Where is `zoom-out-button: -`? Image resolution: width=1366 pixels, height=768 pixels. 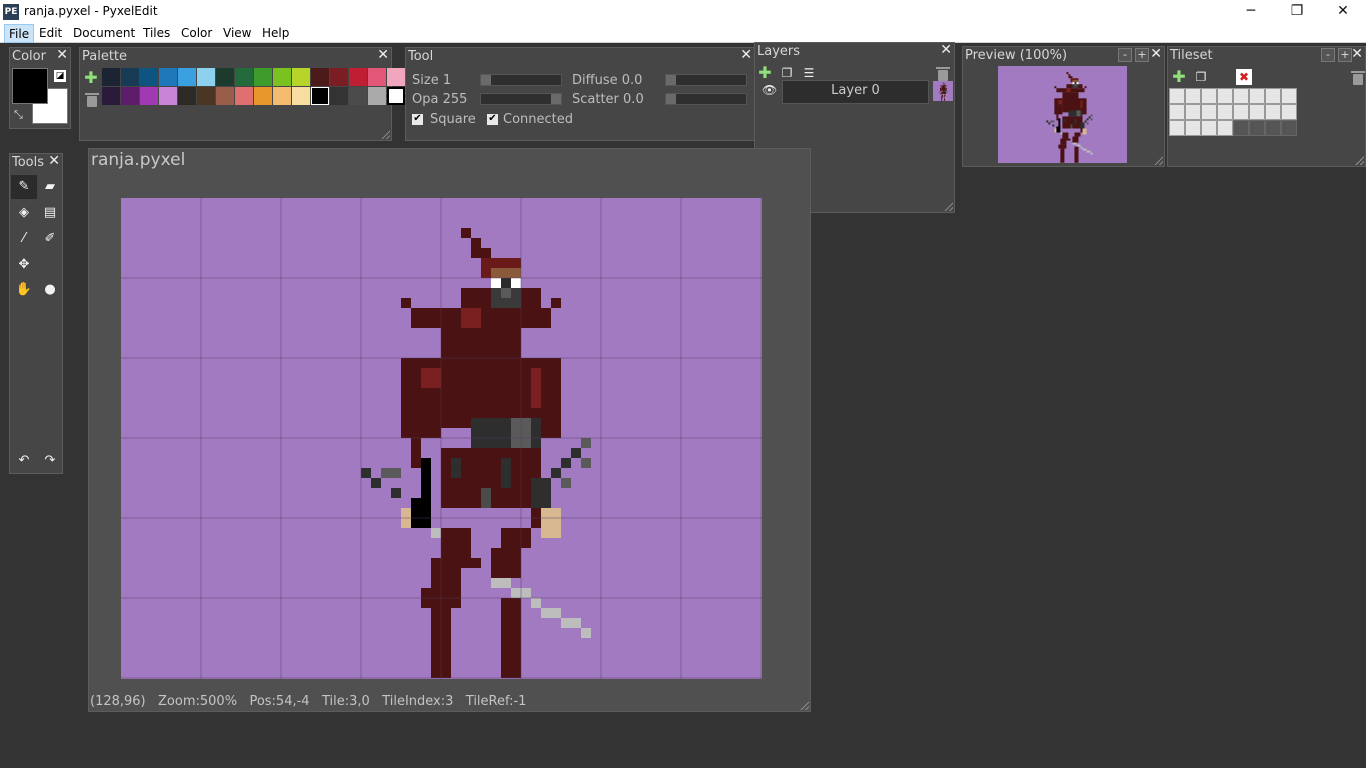
zoom-out-button: - is located at coordinates (1125, 55).